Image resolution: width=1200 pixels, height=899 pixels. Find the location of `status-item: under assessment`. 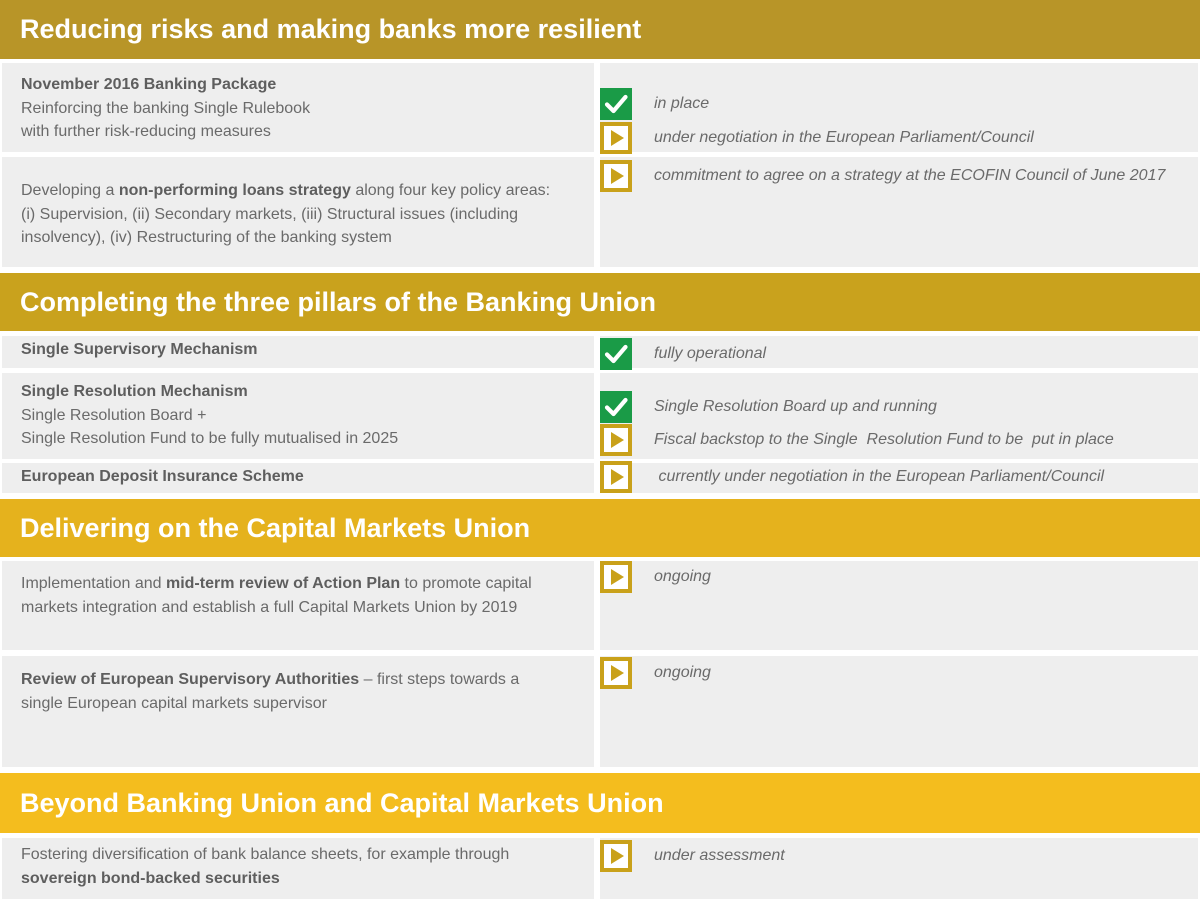

status-item: under assessment is located at coordinates (692, 856).